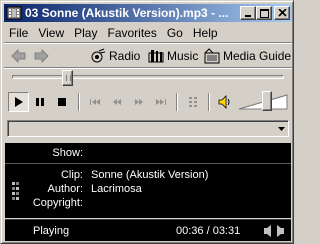 Image resolution: width=320 pixels, height=244 pixels. I want to click on author-label: Author:, so click(65, 189).